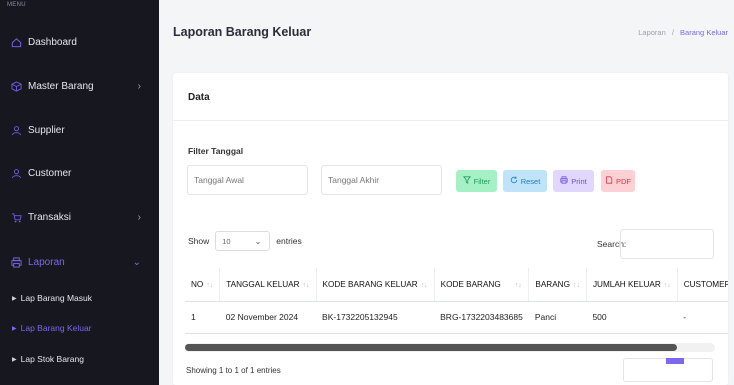  What do you see at coordinates (705, 284) in the screenshot?
I see `column-header-label: CUSTOMER` at bounding box center [705, 284].